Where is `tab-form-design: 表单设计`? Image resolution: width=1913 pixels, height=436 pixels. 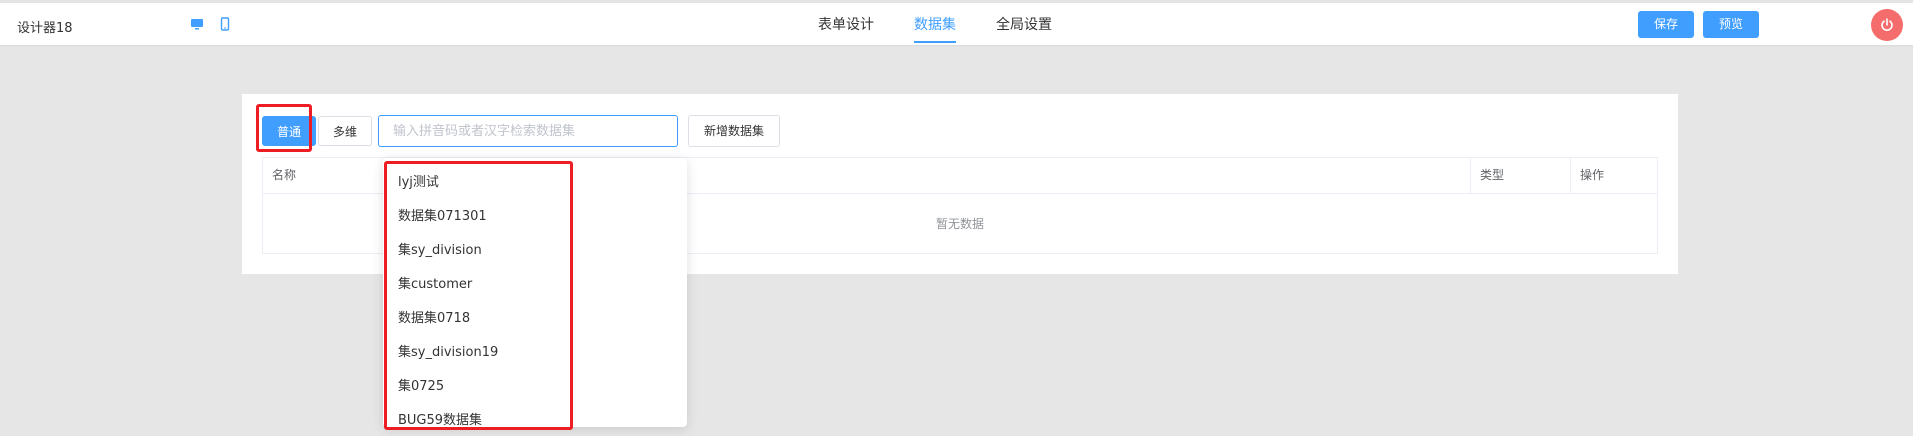 tab-form-design: 表单设计 is located at coordinates (846, 27).